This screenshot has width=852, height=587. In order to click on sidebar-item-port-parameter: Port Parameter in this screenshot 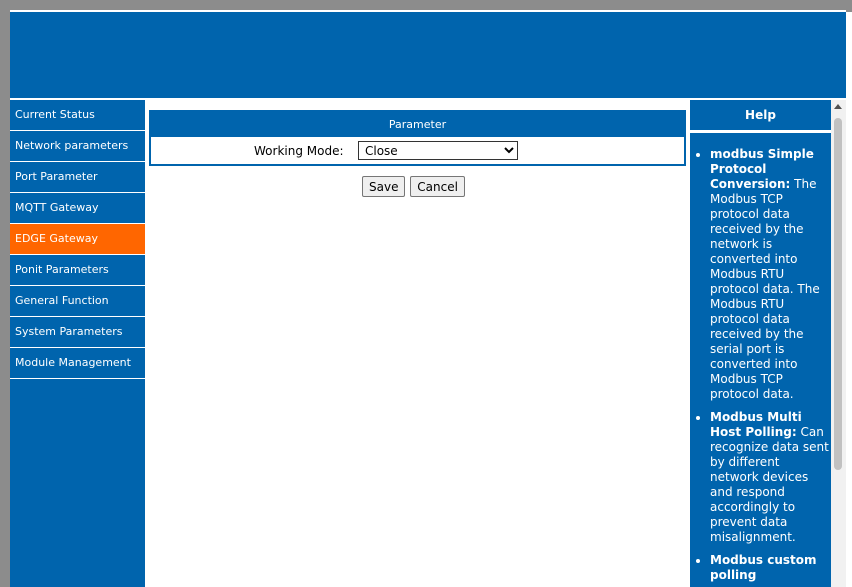, I will do `click(77, 177)`.